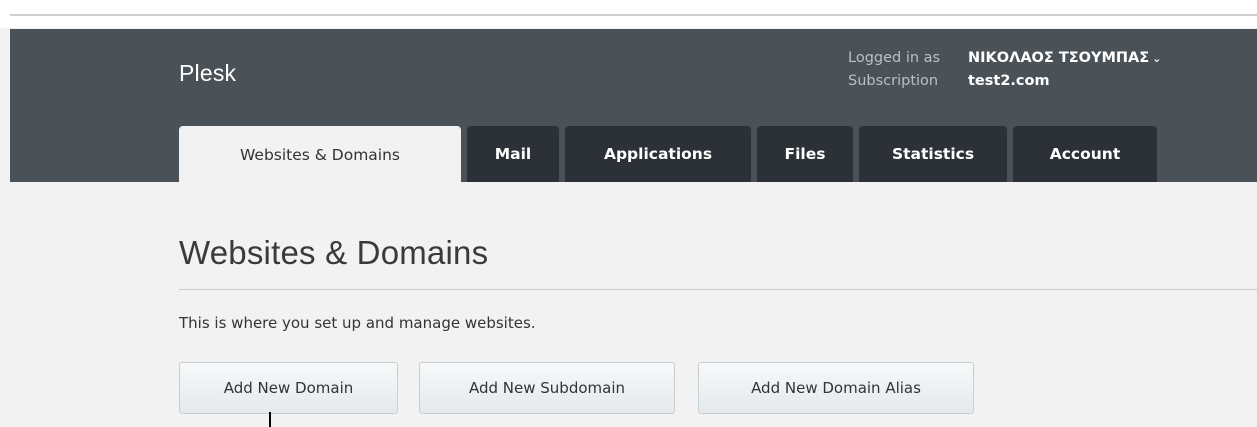 The height and width of the screenshot is (427, 1257). What do you see at coordinates (933, 154) in the screenshot?
I see `tab-statistics: Statistics` at bounding box center [933, 154].